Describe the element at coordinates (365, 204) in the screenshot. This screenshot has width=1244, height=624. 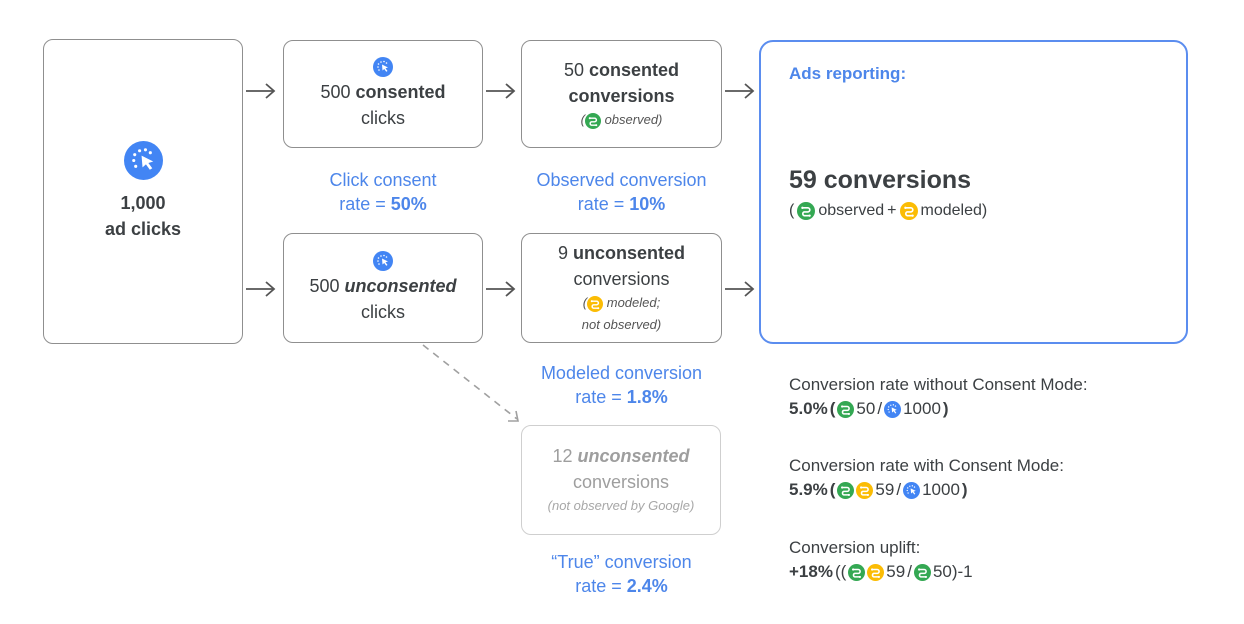
I see `click-consent-rate-prefix: rate =` at that location.